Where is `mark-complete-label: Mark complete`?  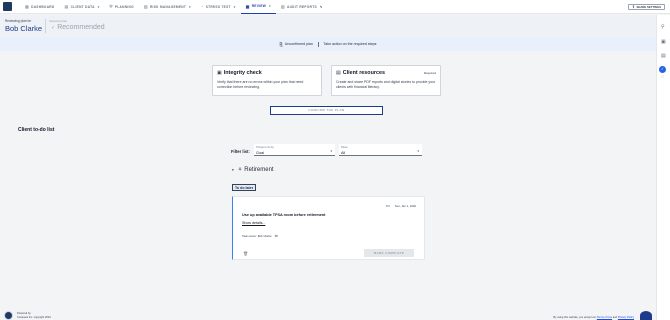 mark-complete-label: Mark complete is located at coordinates (389, 253).